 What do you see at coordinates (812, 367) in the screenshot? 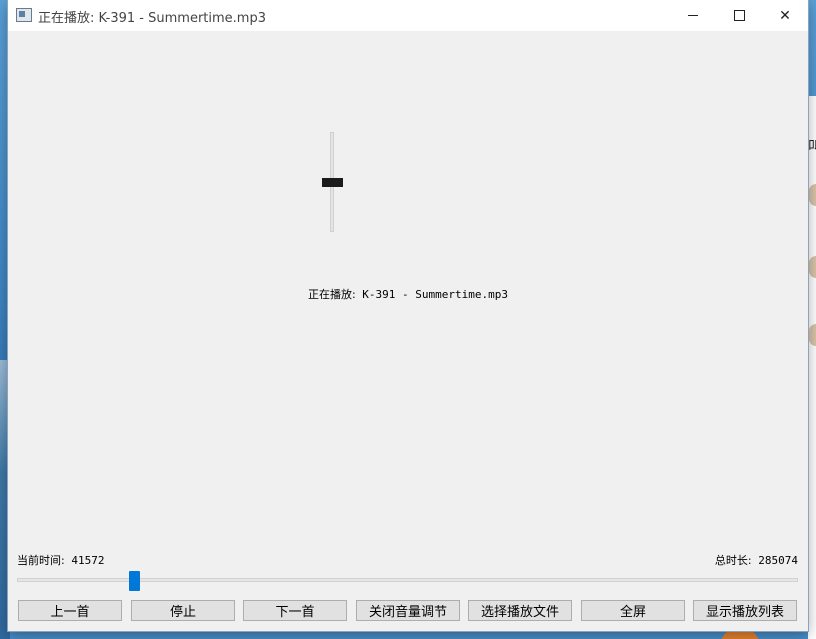
I see `background-window: 叫` at bounding box center [812, 367].